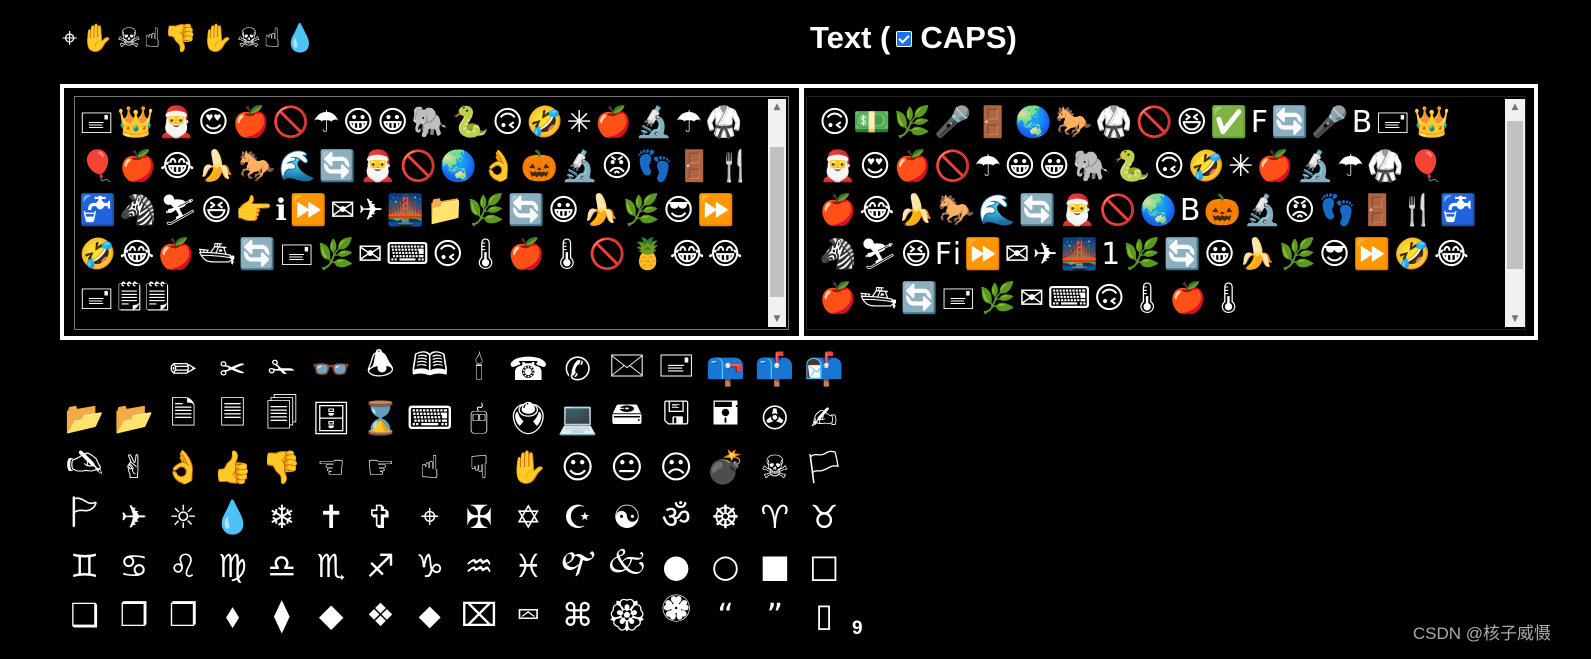  Describe the element at coordinates (380, 516) in the screenshot. I see `glyph-cell: ✞` at that location.